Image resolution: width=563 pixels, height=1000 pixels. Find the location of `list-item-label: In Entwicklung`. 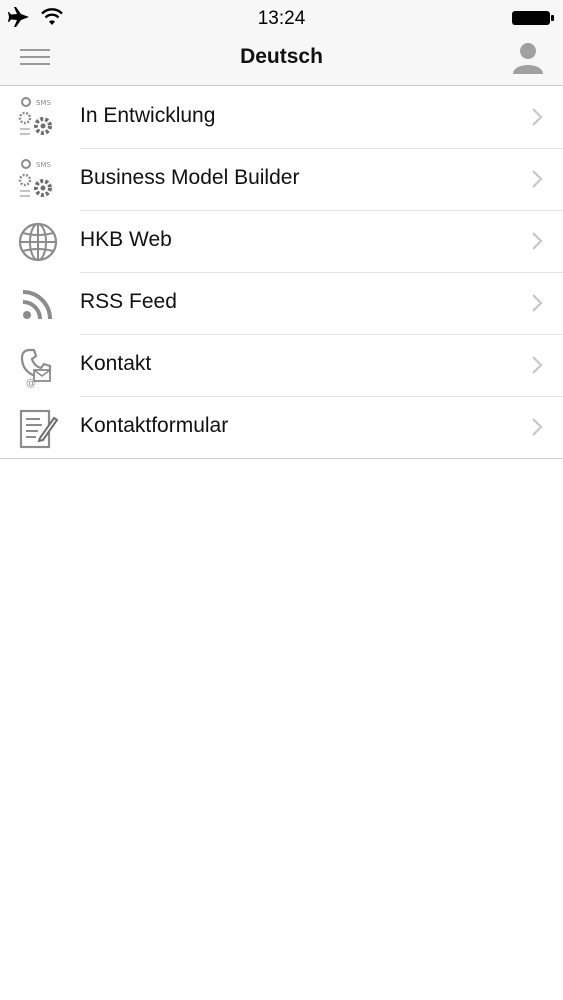

list-item-label: In Entwicklung is located at coordinates (148, 115).